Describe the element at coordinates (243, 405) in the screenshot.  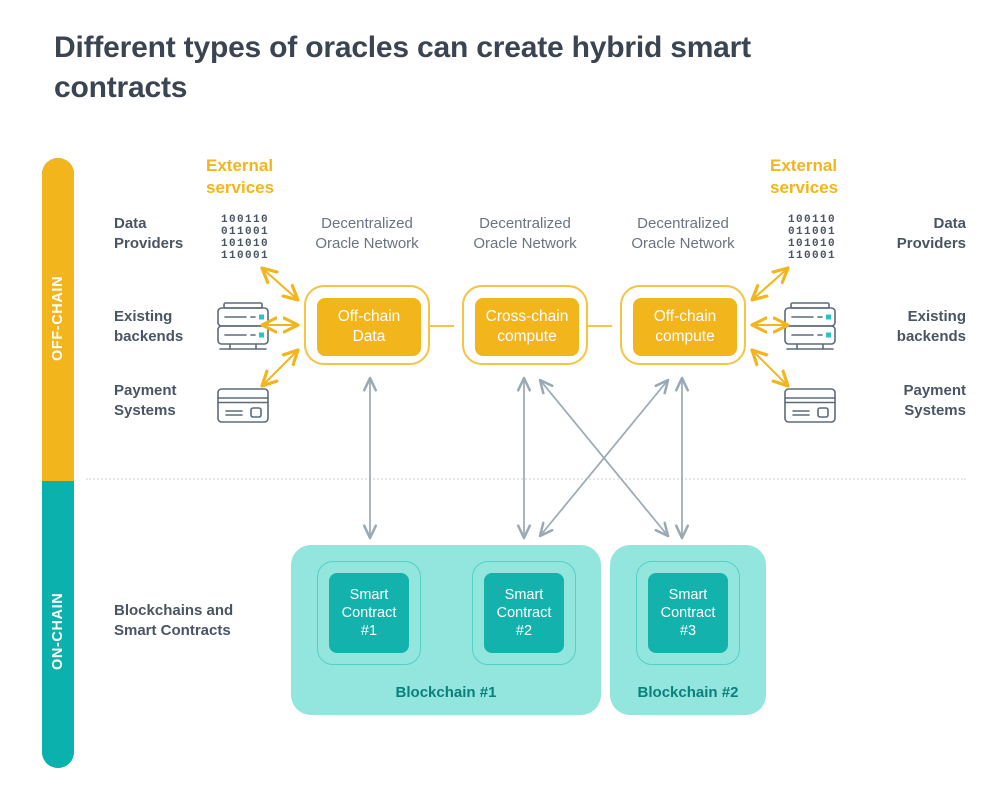
I see `credit-card-icon-left` at that location.